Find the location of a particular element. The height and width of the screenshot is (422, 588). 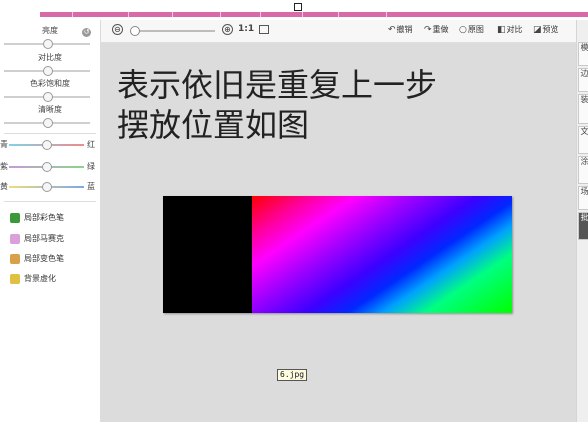

compare-button: ◧对比 is located at coordinates (510, 30).